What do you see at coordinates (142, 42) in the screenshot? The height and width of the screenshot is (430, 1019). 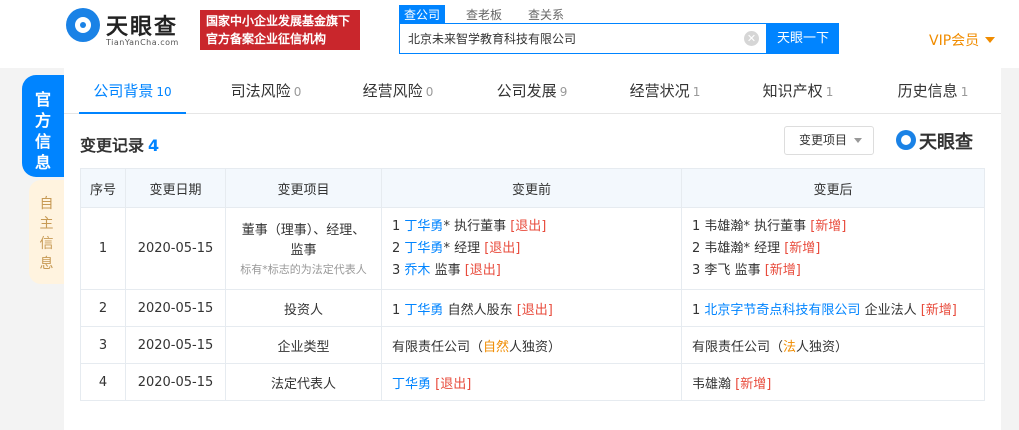 I see `logo-domain: TianYanCha.com` at bounding box center [142, 42].